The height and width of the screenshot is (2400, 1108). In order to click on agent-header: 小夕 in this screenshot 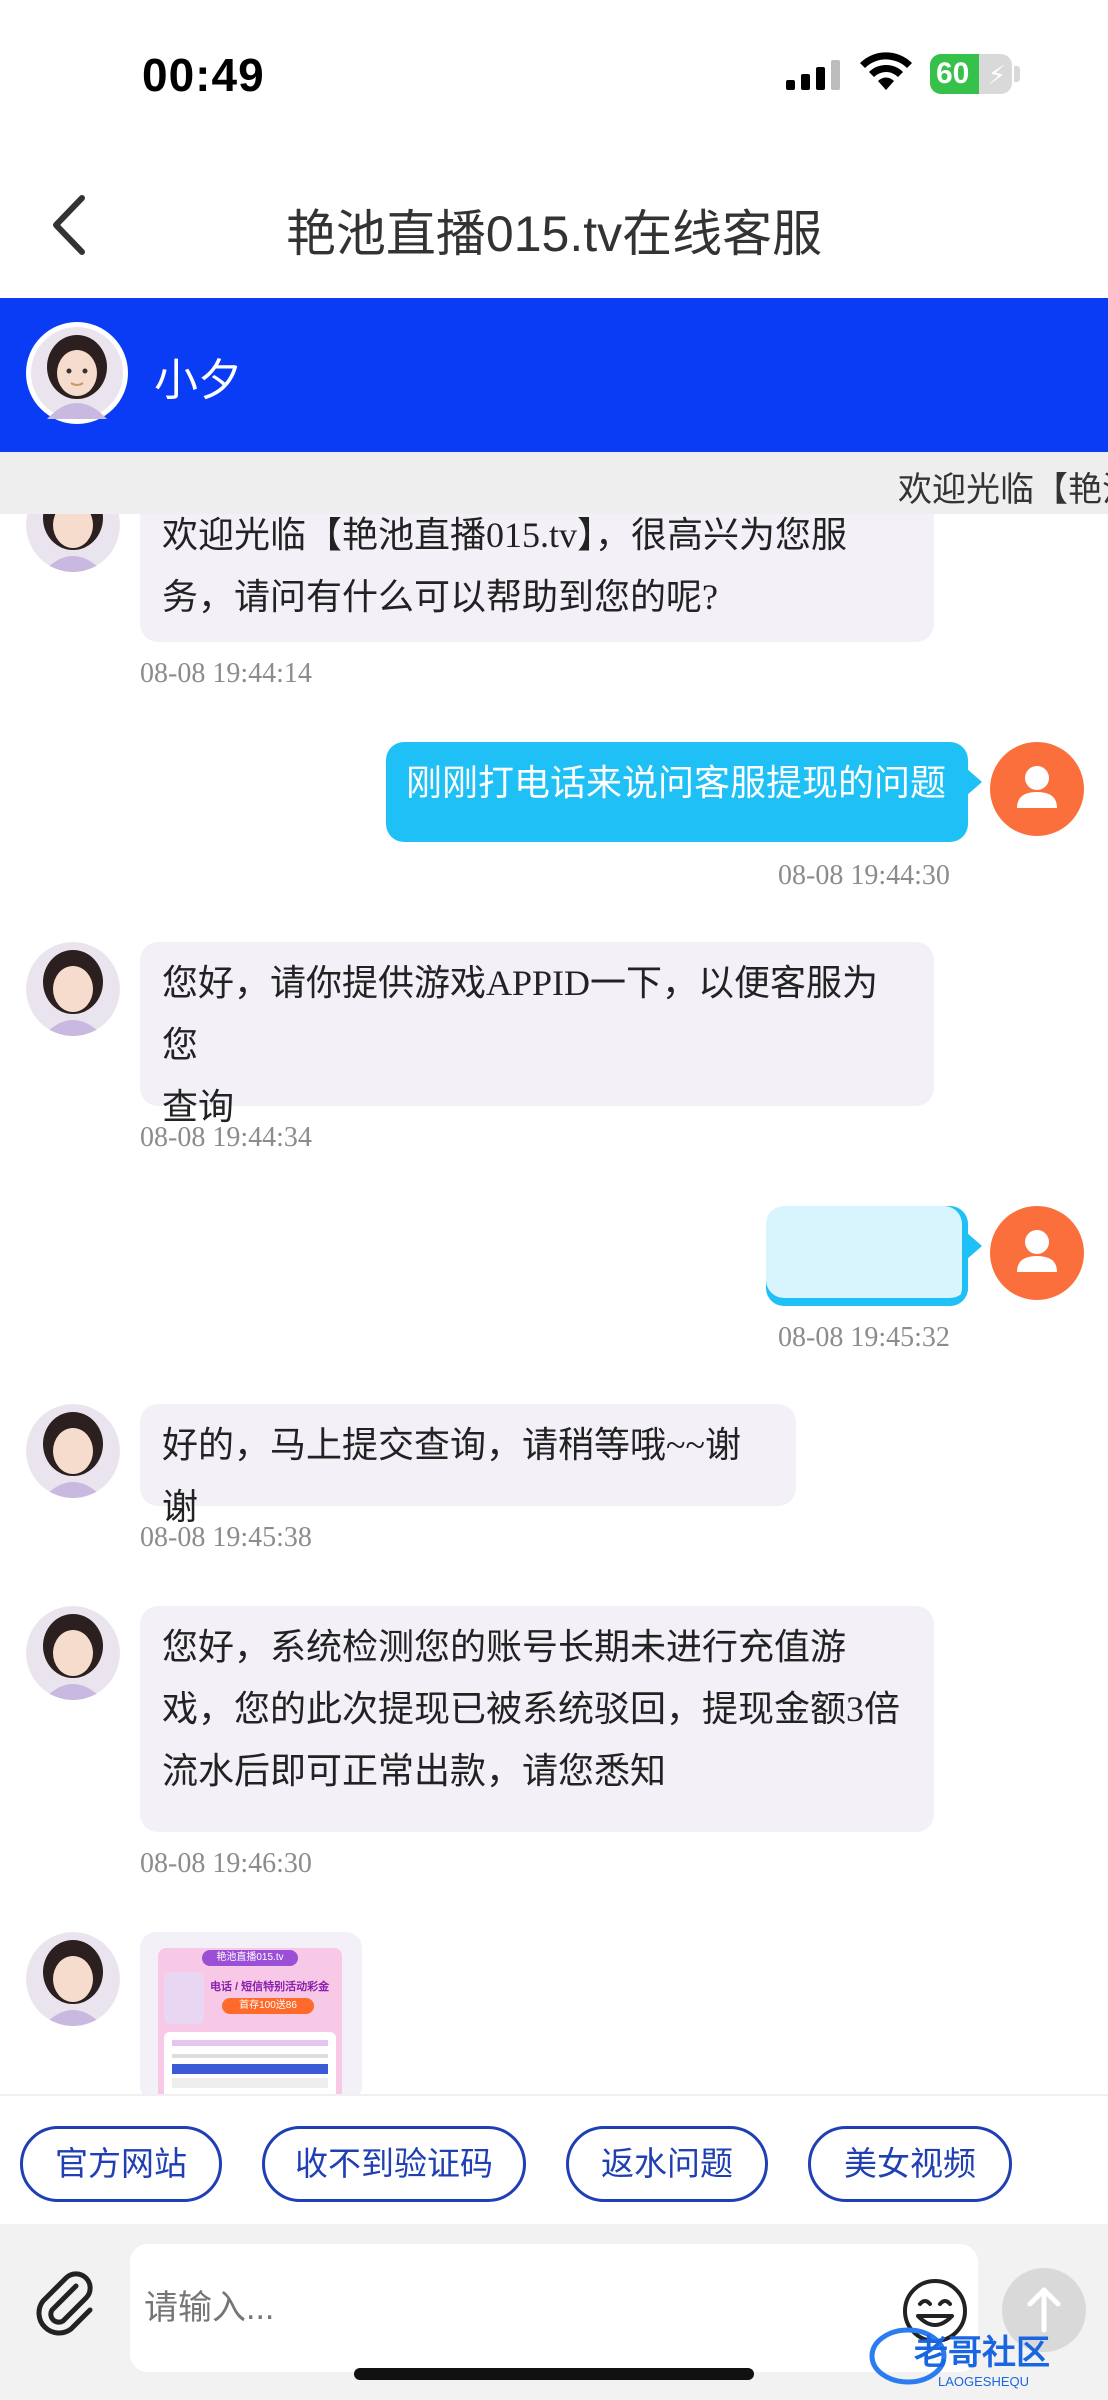, I will do `click(554, 375)`.